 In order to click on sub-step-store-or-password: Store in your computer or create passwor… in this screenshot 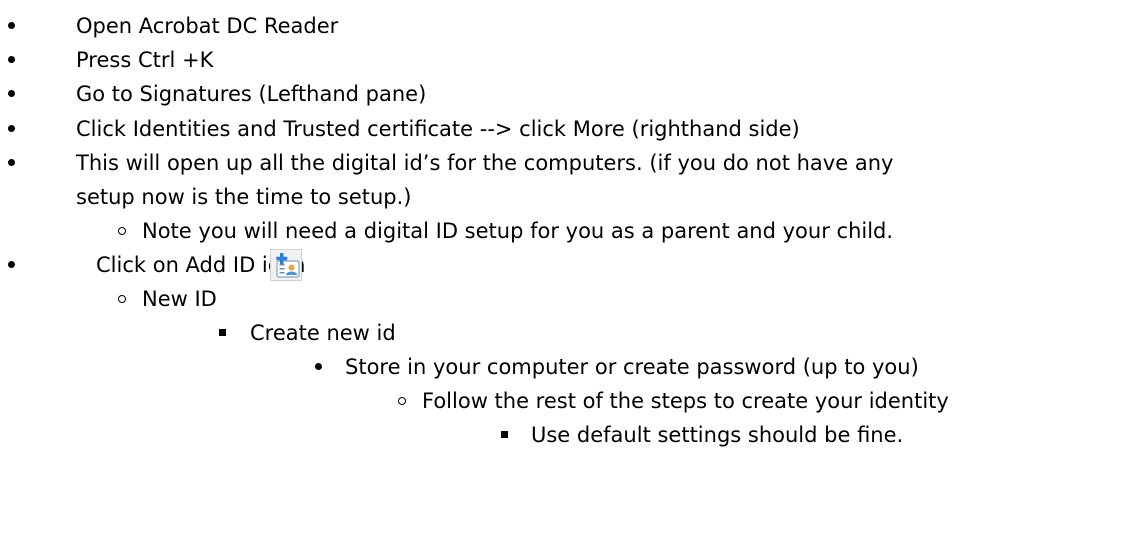, I will do `click(632, 367)`.